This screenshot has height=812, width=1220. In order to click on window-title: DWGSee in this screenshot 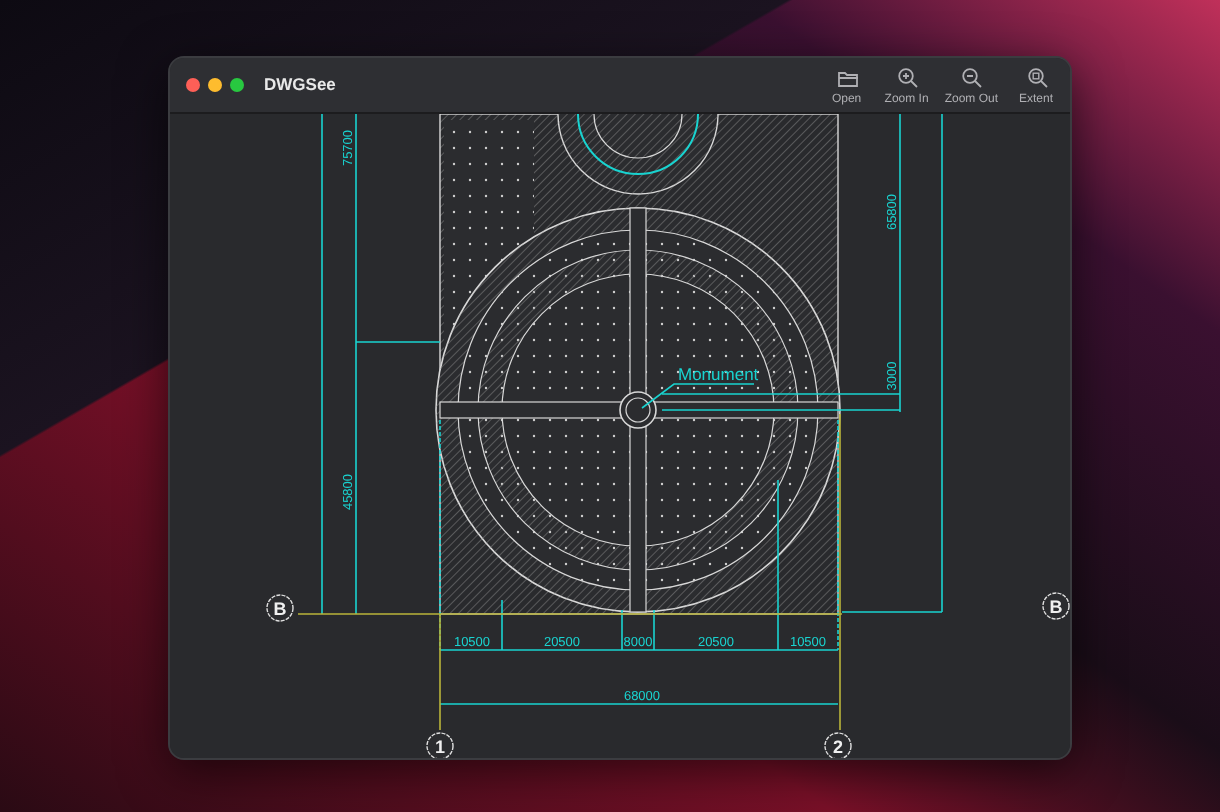, I will do `click(300, 85)`.